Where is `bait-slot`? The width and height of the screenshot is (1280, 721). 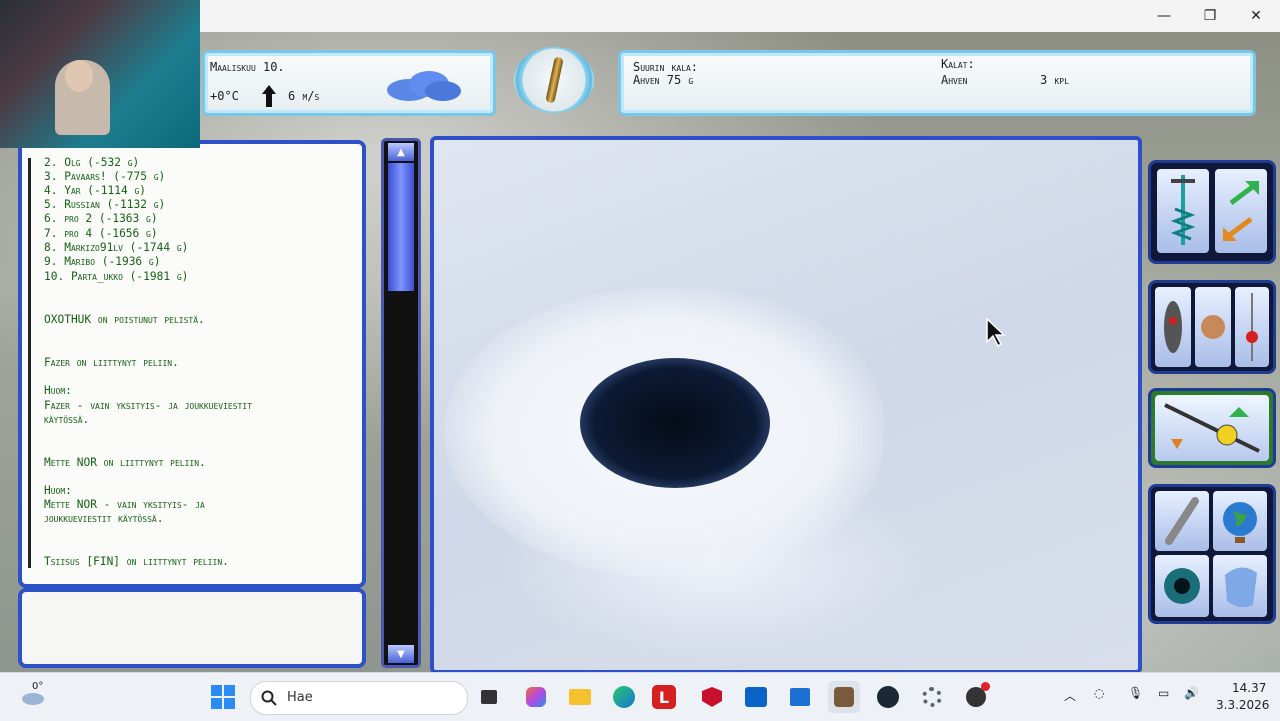 bait-slot is located at coordinates (1213, 327).